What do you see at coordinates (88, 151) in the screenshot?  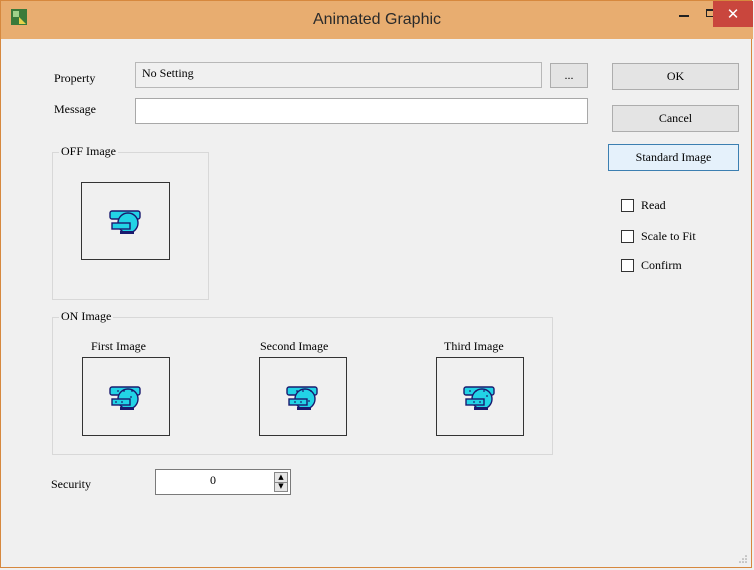 I see `off-image-title: OFF Image` at bounding box center [88, 151].